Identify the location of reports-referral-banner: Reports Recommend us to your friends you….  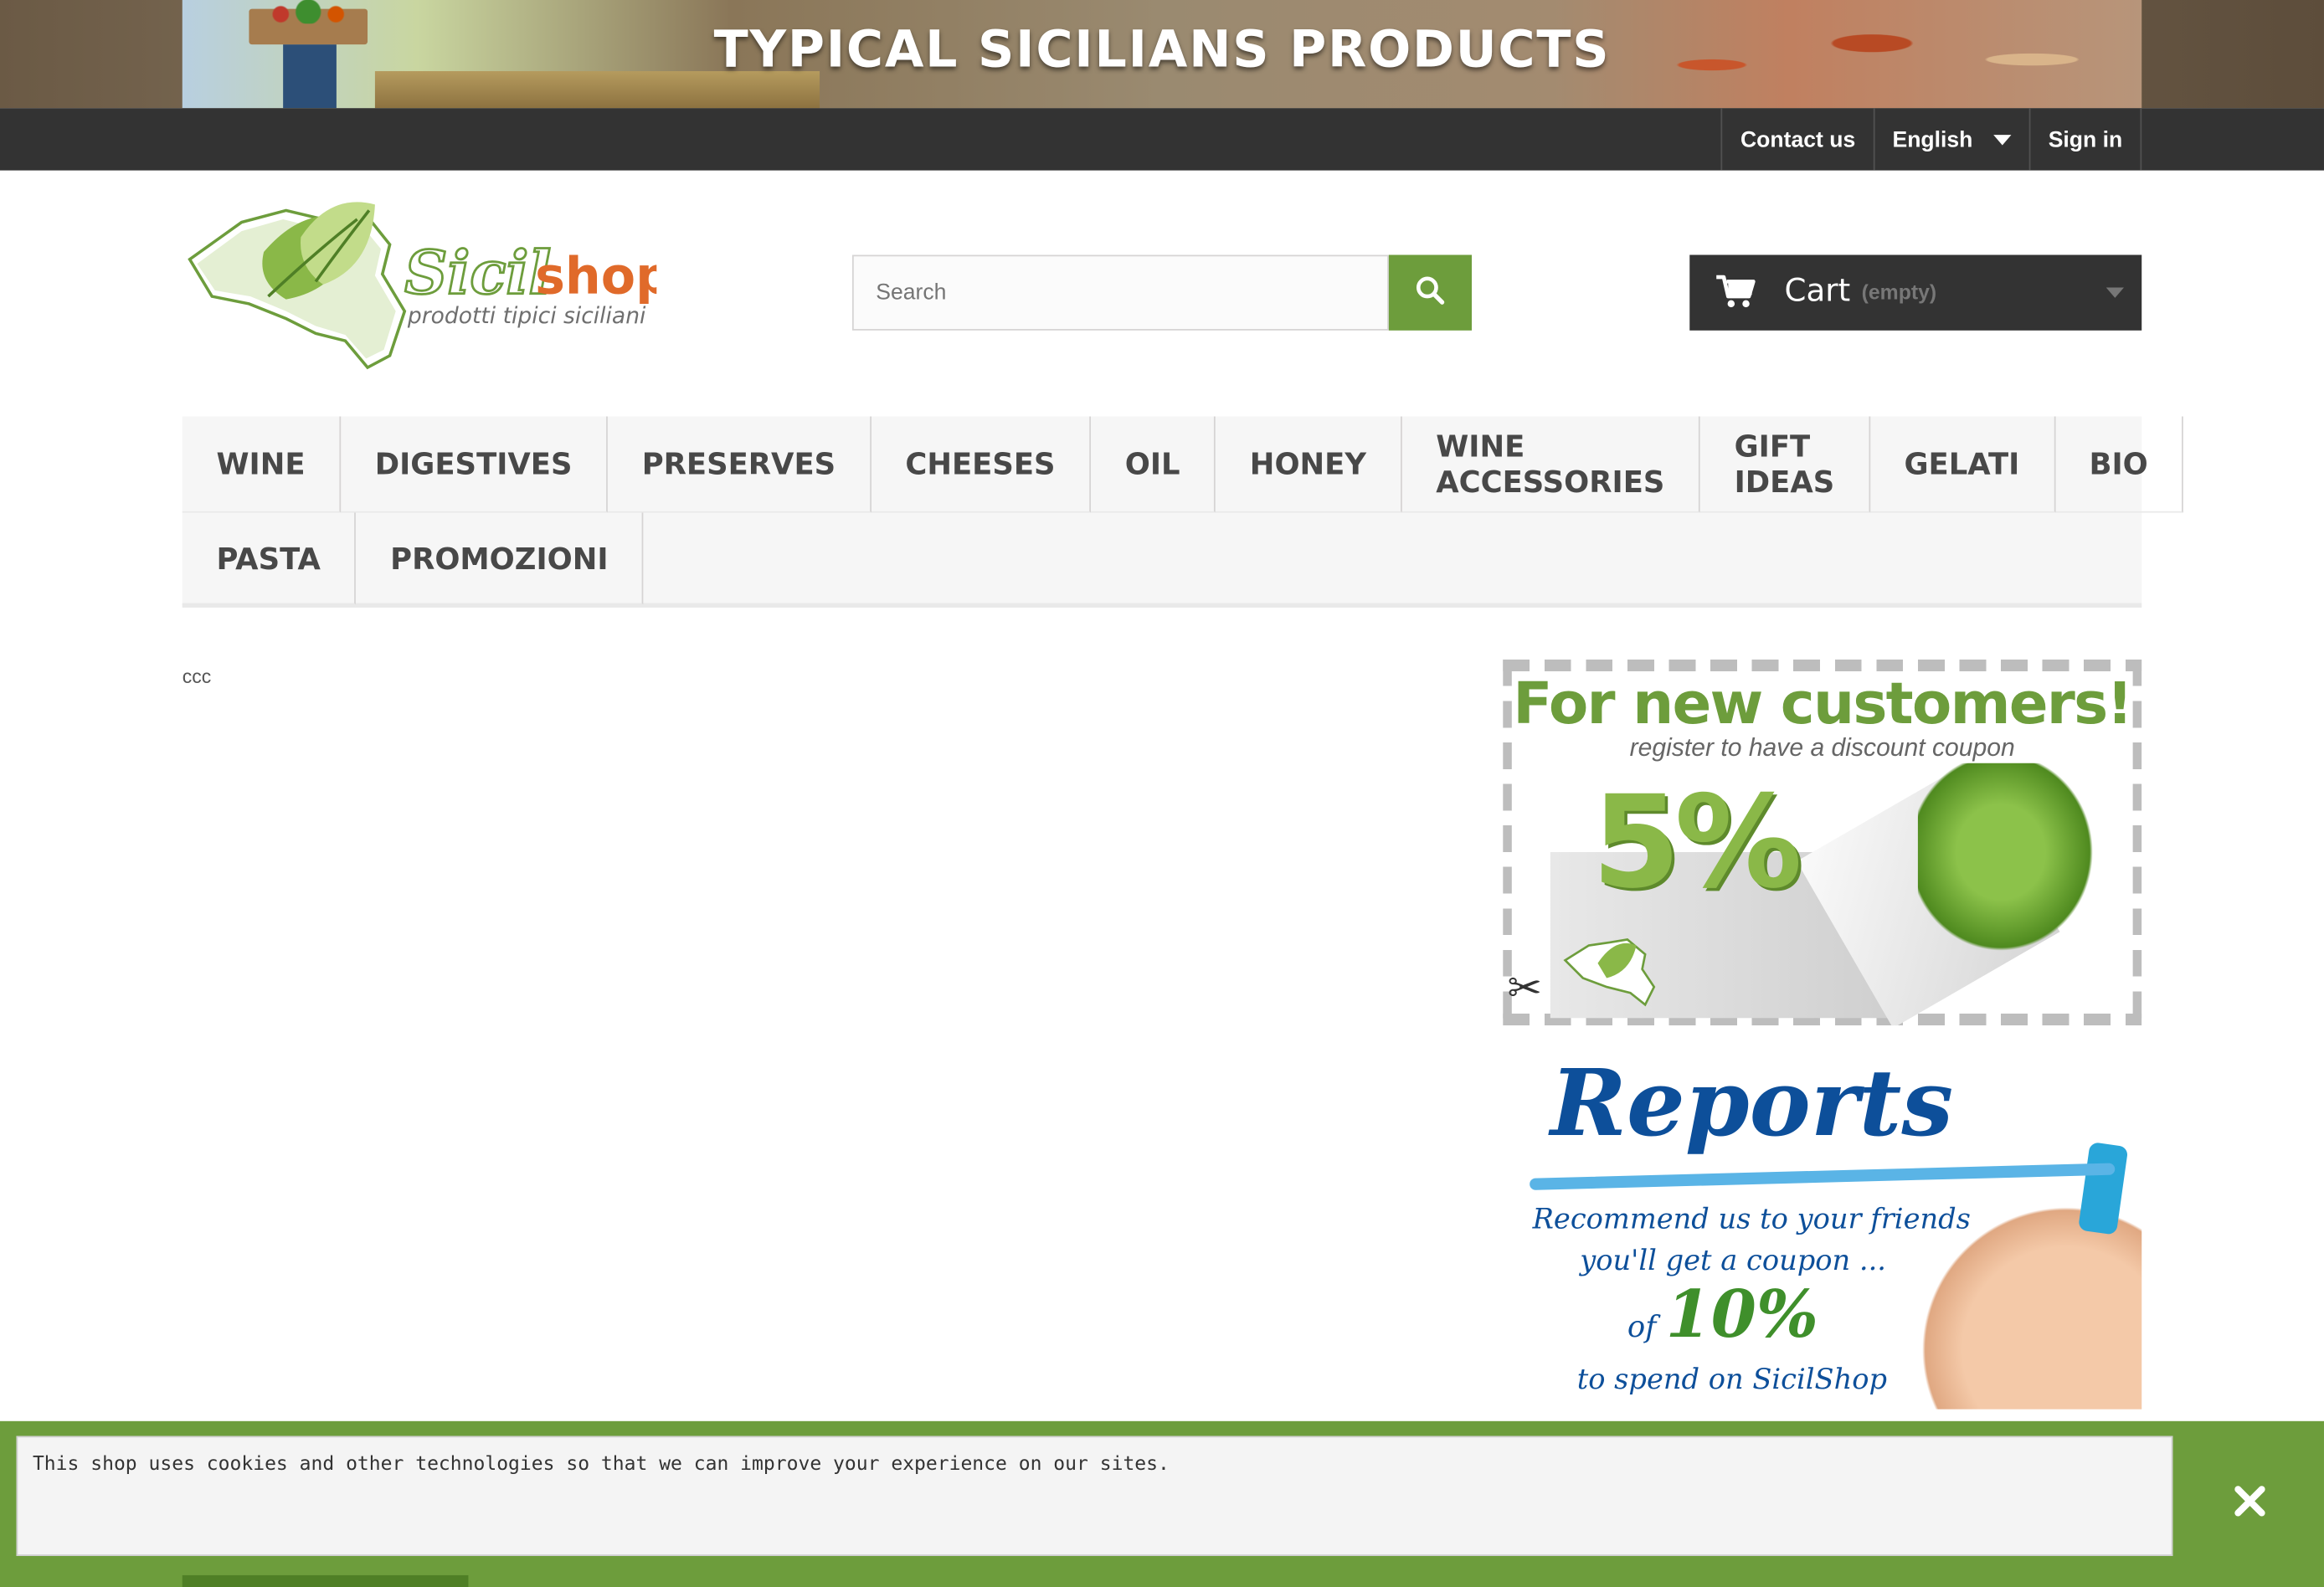
(1823, 1233).